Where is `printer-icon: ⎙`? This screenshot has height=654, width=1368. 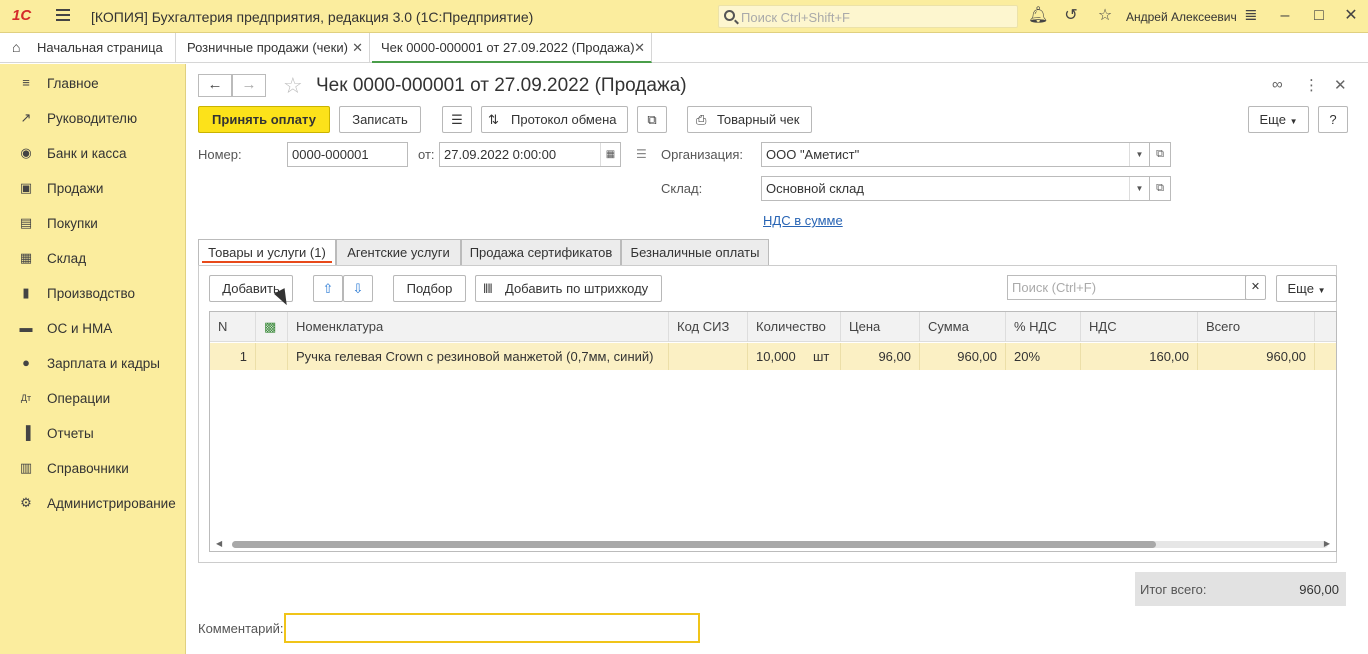
printer-icon: ⎙ is located at coordinates (701, 119).